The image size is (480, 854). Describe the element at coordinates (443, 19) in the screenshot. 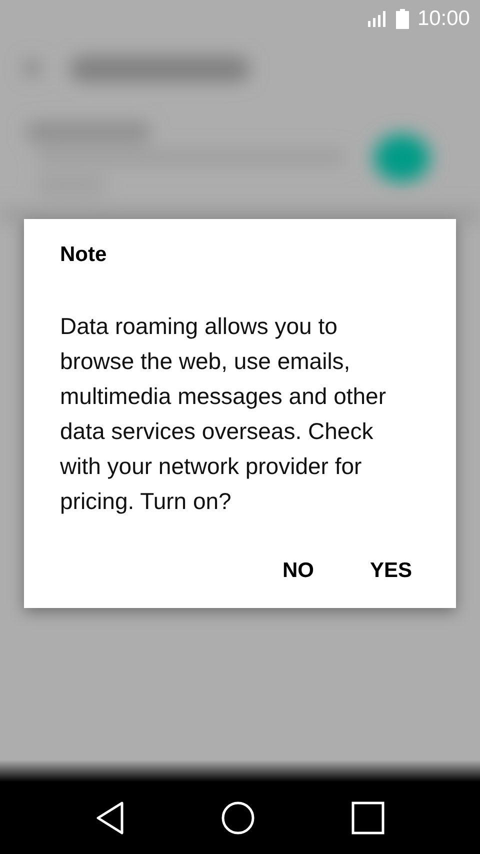

I see `status-time: 10:00` at that location.